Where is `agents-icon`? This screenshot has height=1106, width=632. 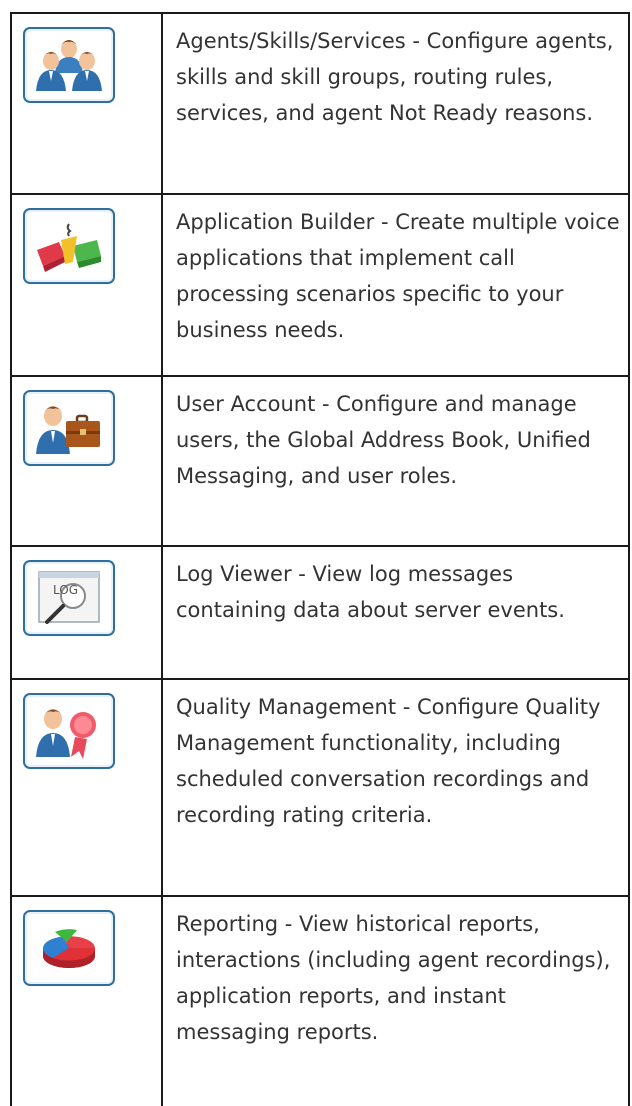
agents-icon is located at coordinates (69, 65).